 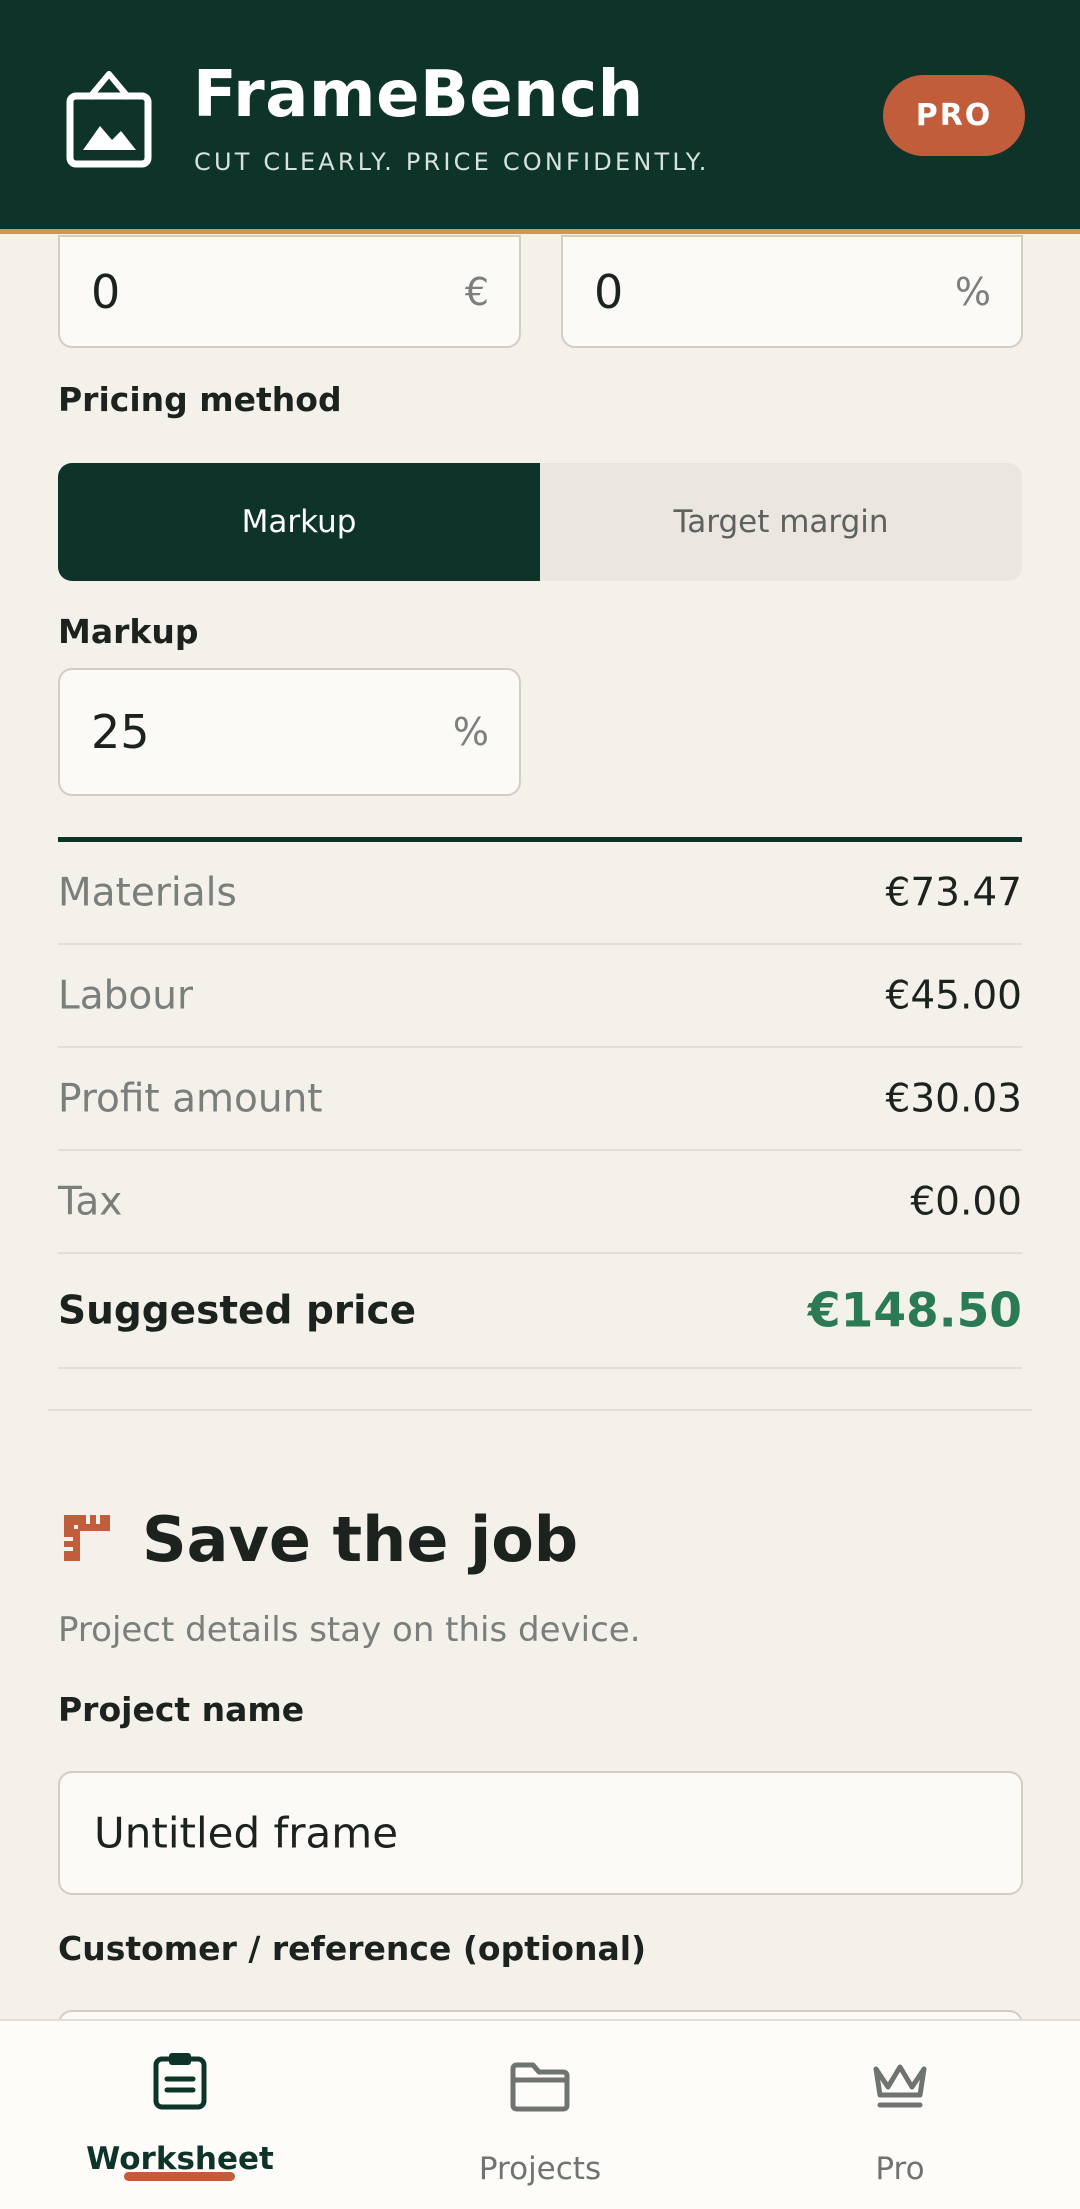 I want to click on nav-projects: Projects, so click(x=540, y=2115).